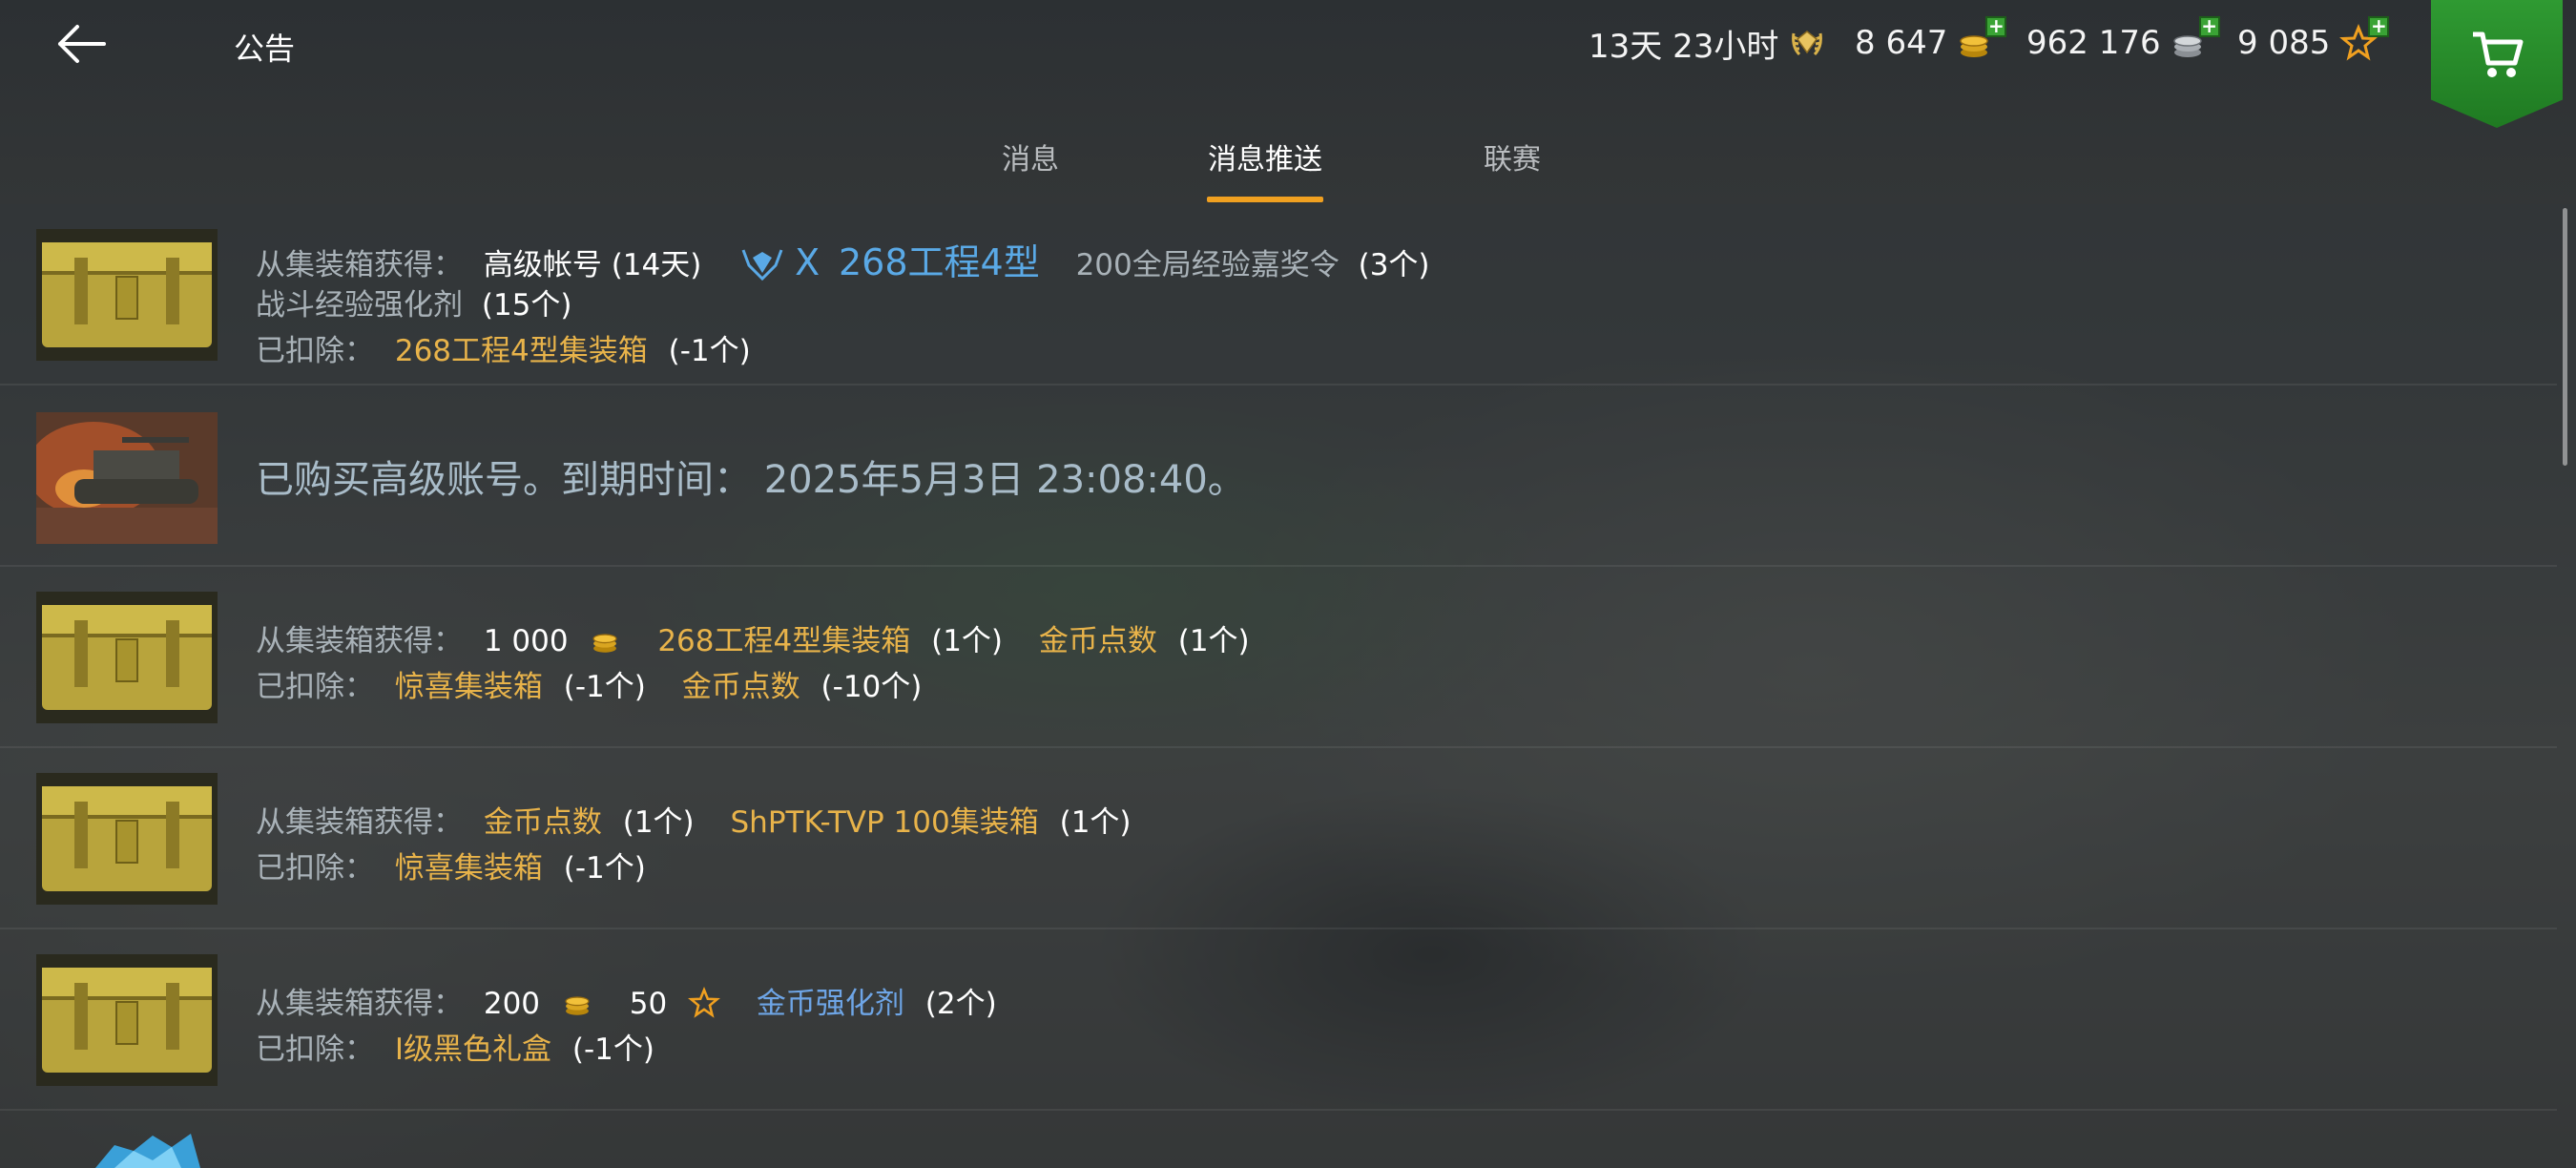 The height and width of the screenshot is (1168, 2576). Describe the element at coordinates (1394, 265) in the screenshot. I see `reward-count: (3个)` at that location.